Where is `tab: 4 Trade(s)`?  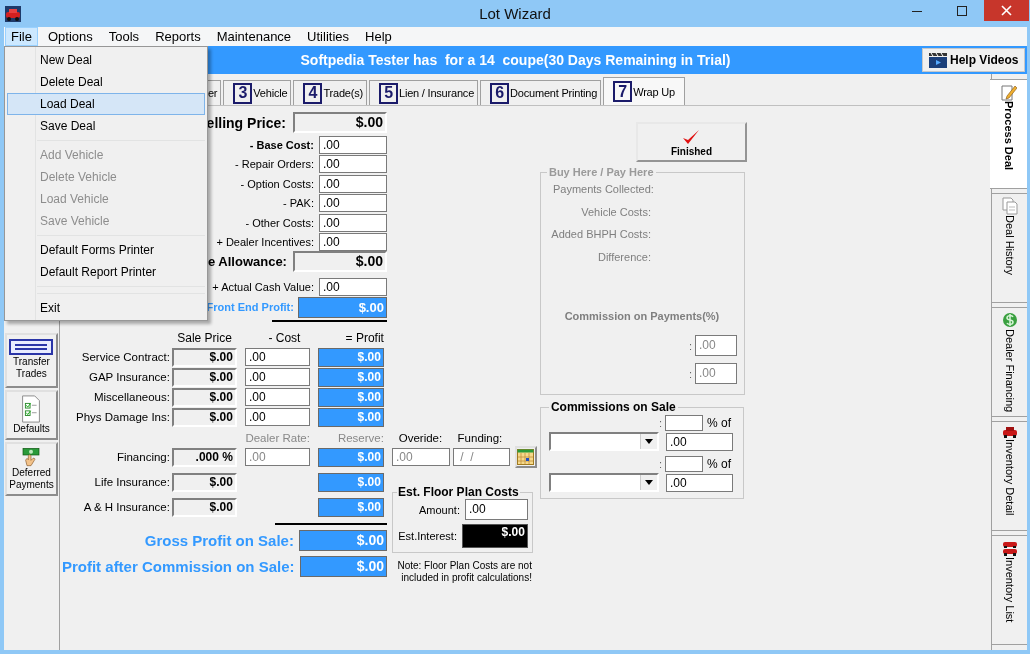 tab: 4 Trade(s) is located at coordinates (330, 92).